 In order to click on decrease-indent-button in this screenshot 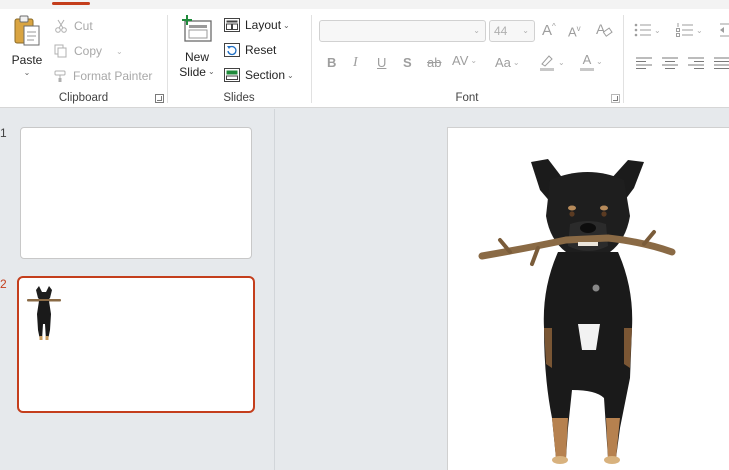, I will do `click(724, 31)`.